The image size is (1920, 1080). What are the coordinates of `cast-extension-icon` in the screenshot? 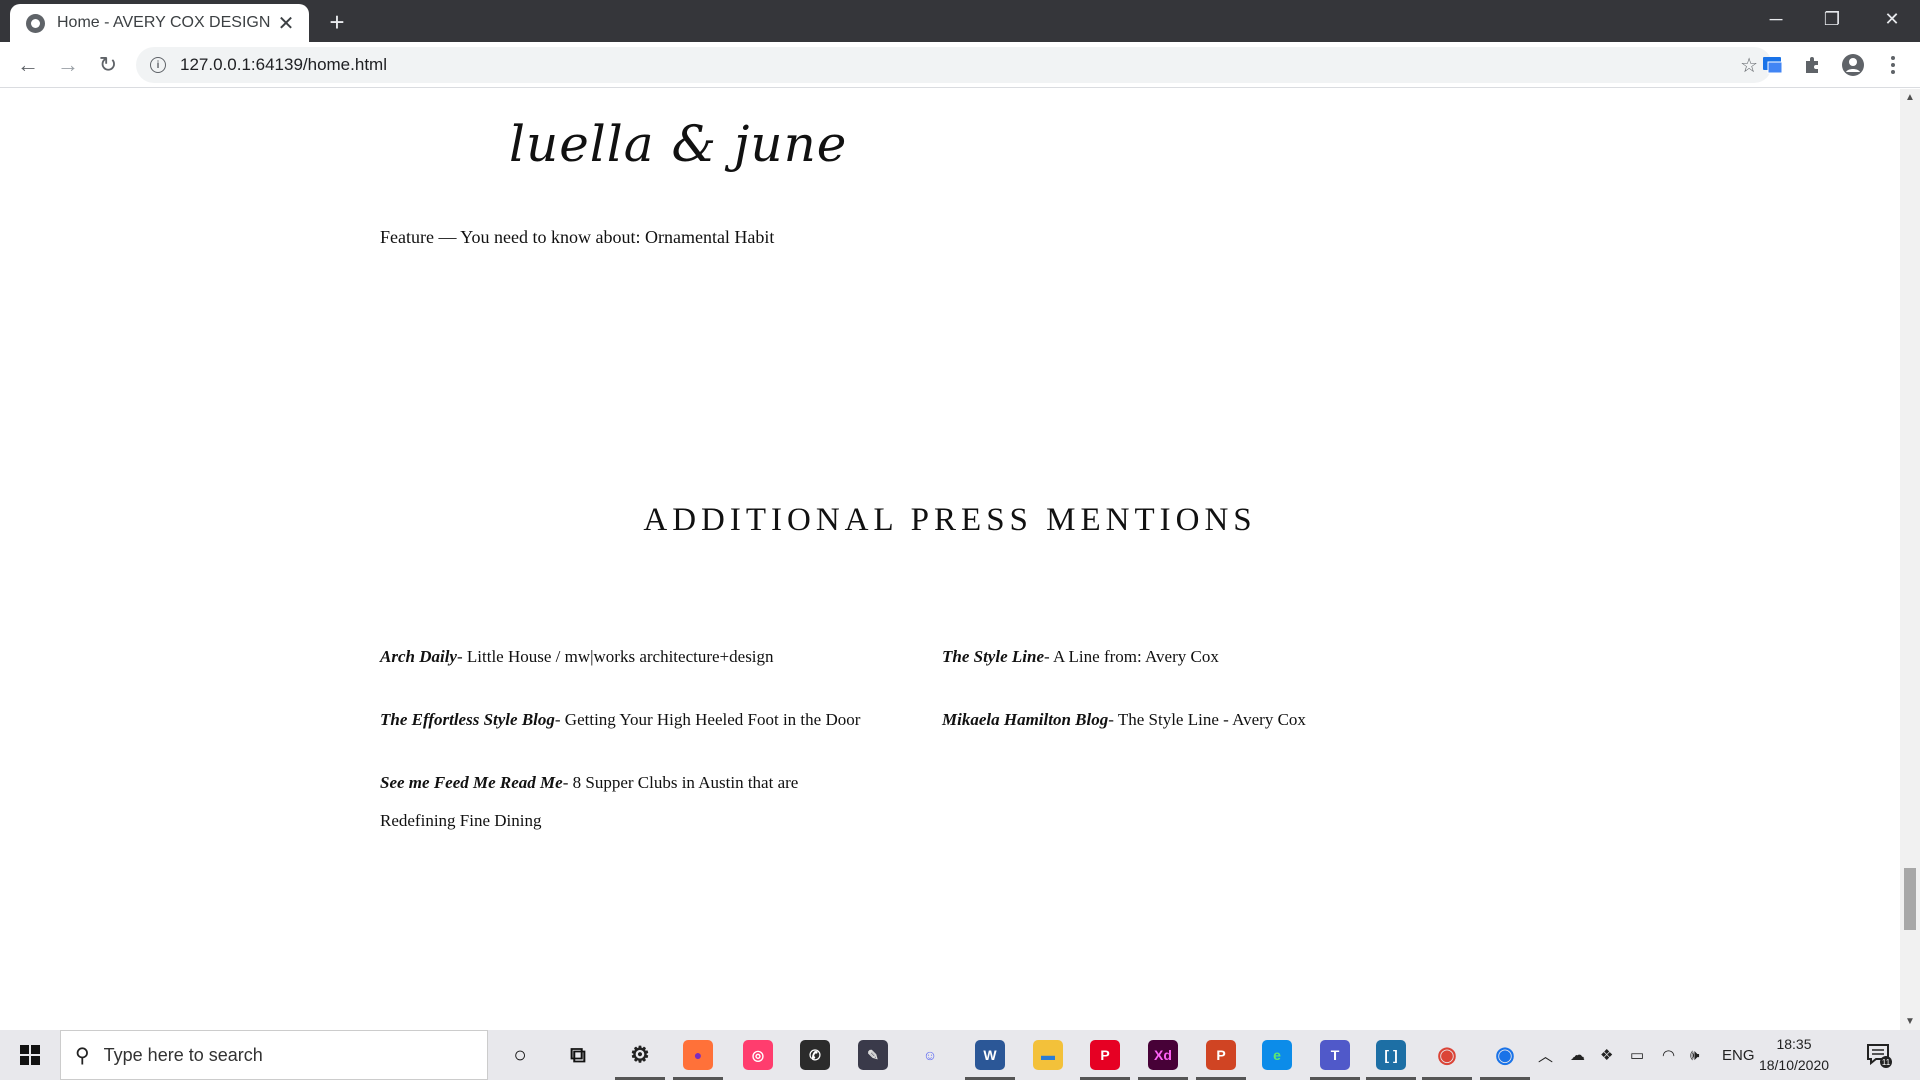 It's located at (1773, 65).